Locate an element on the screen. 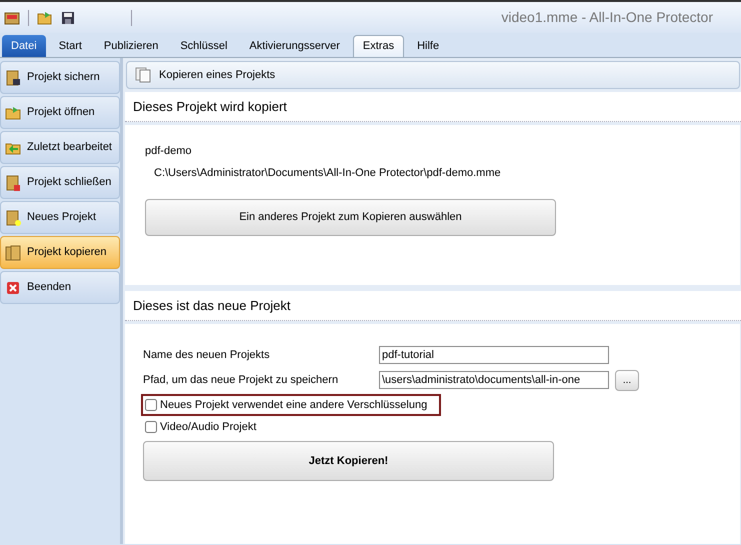  ribbon-tab: Aktivierungsserver is located at coordinates (294, 46).